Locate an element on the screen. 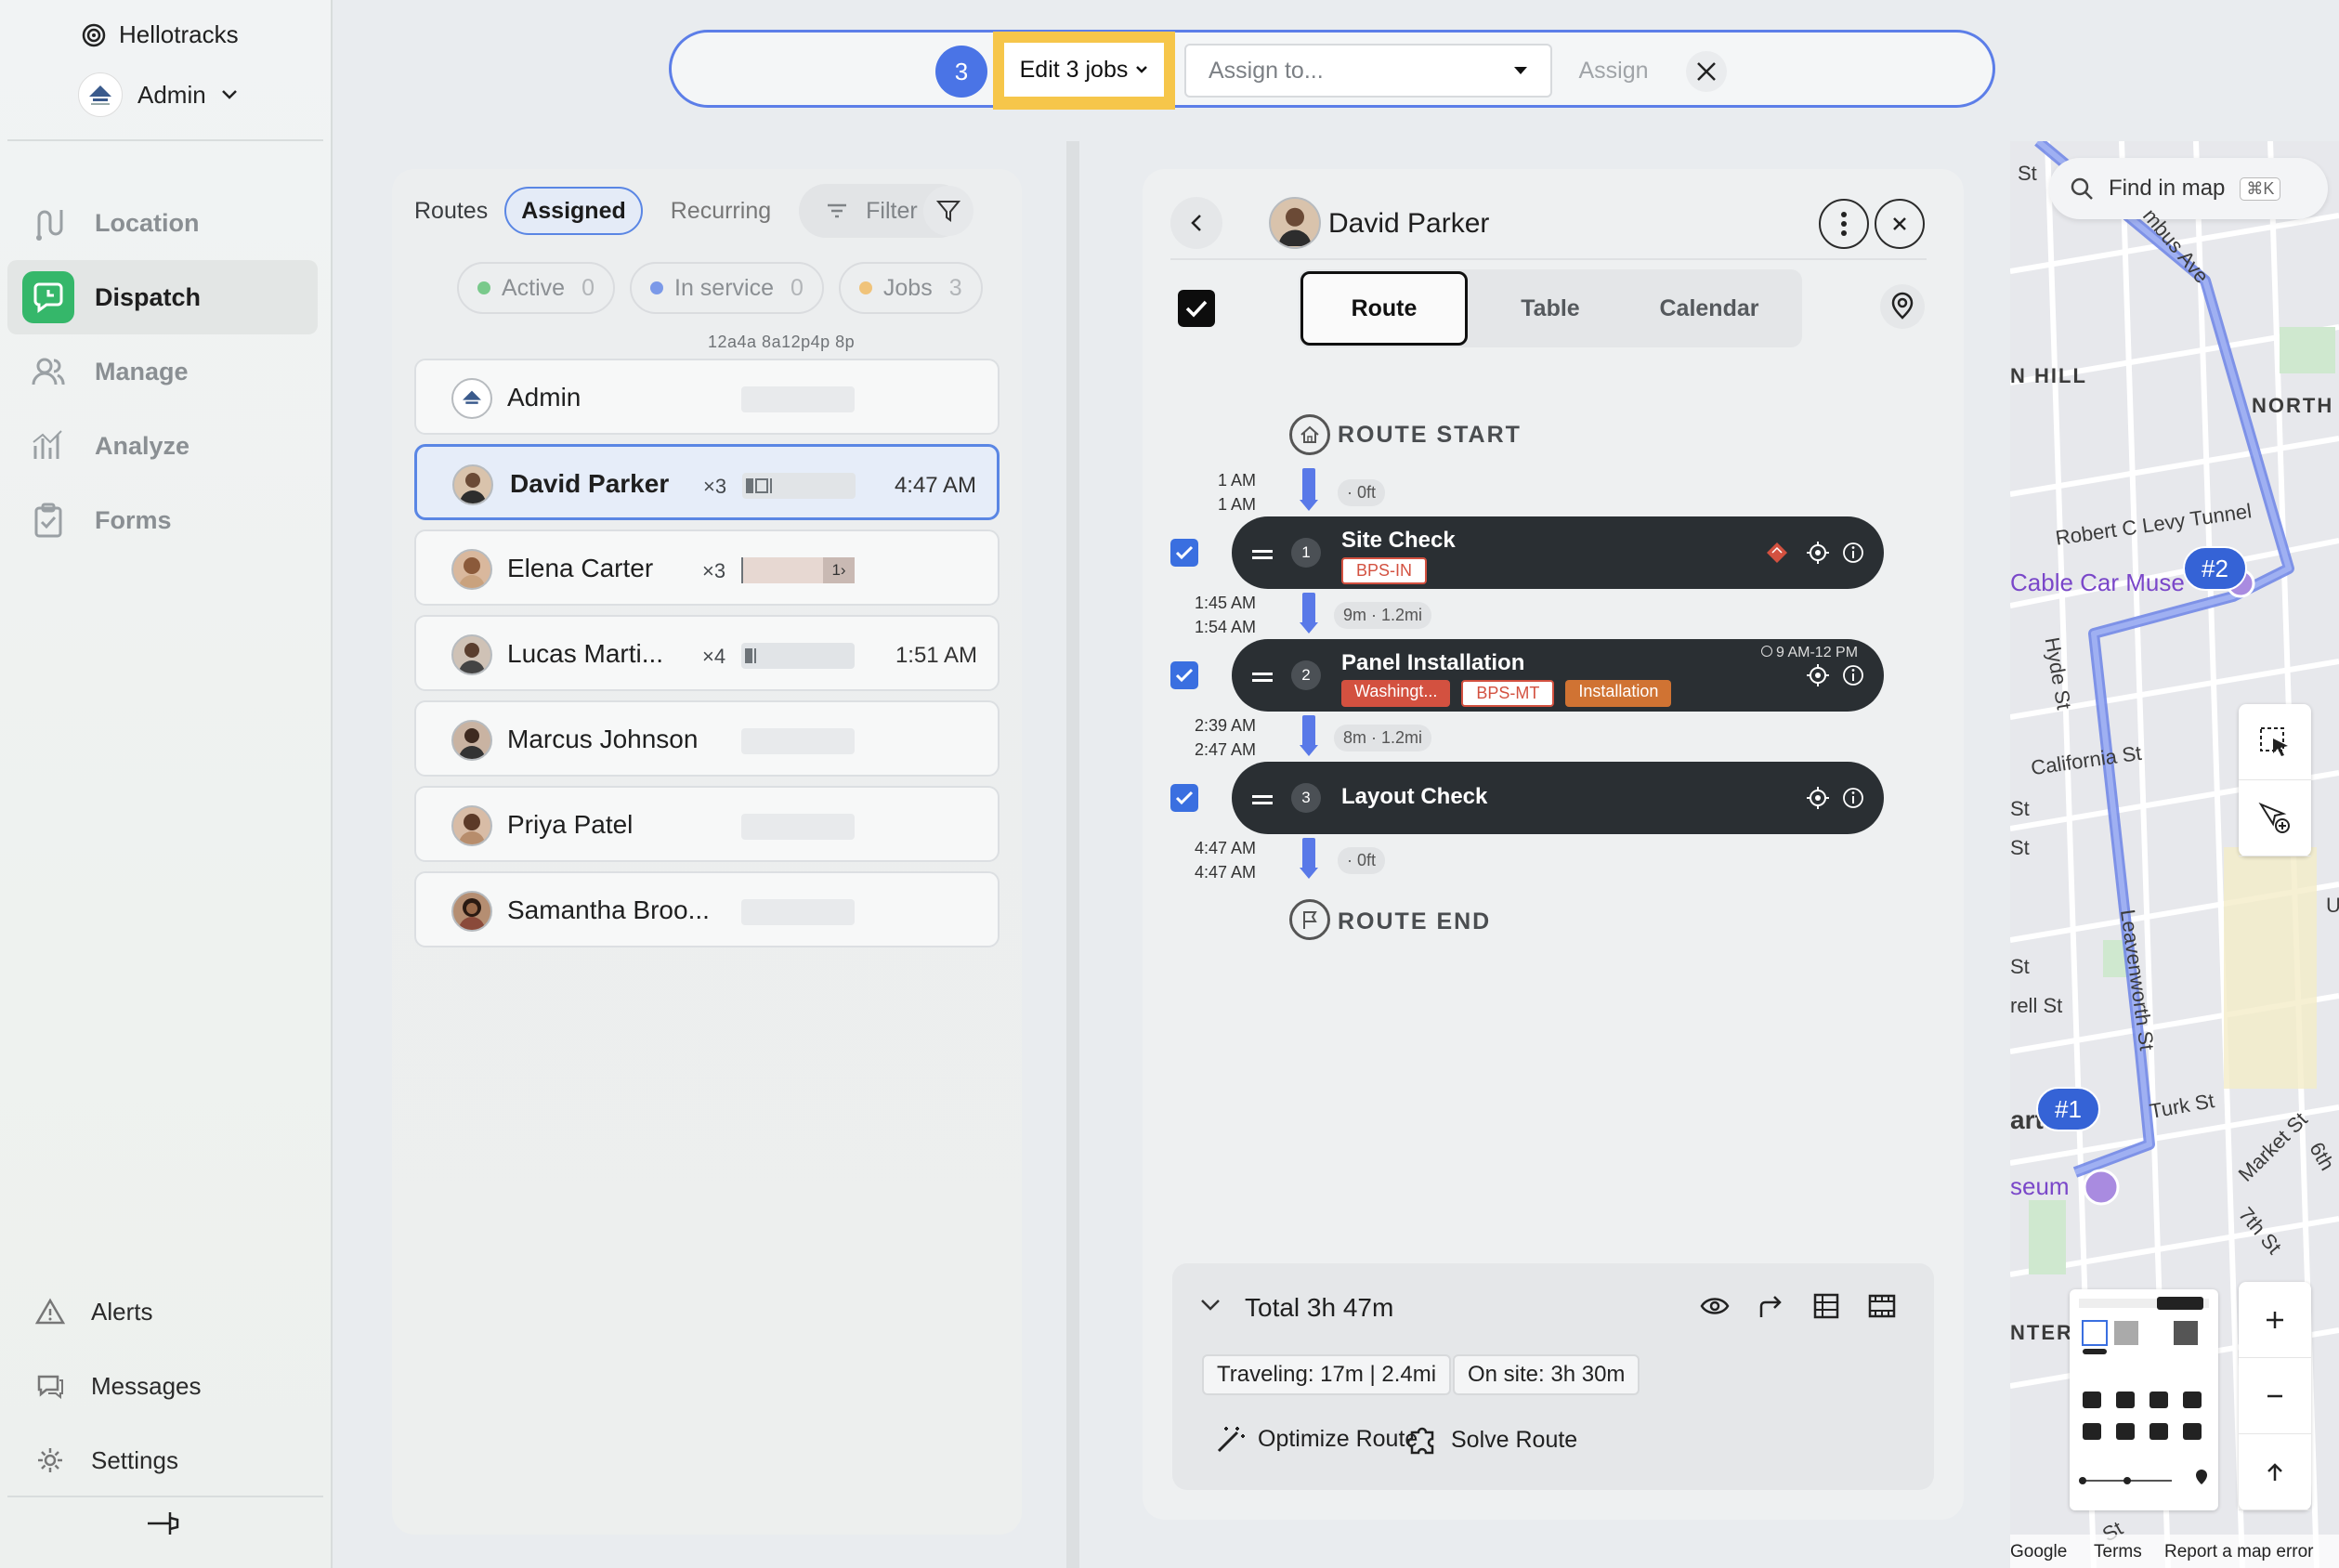 Image resolution: width=2339 pixels, height=1568 pixels. map-area-label: NTER is located at coordinates (2041, 1332).